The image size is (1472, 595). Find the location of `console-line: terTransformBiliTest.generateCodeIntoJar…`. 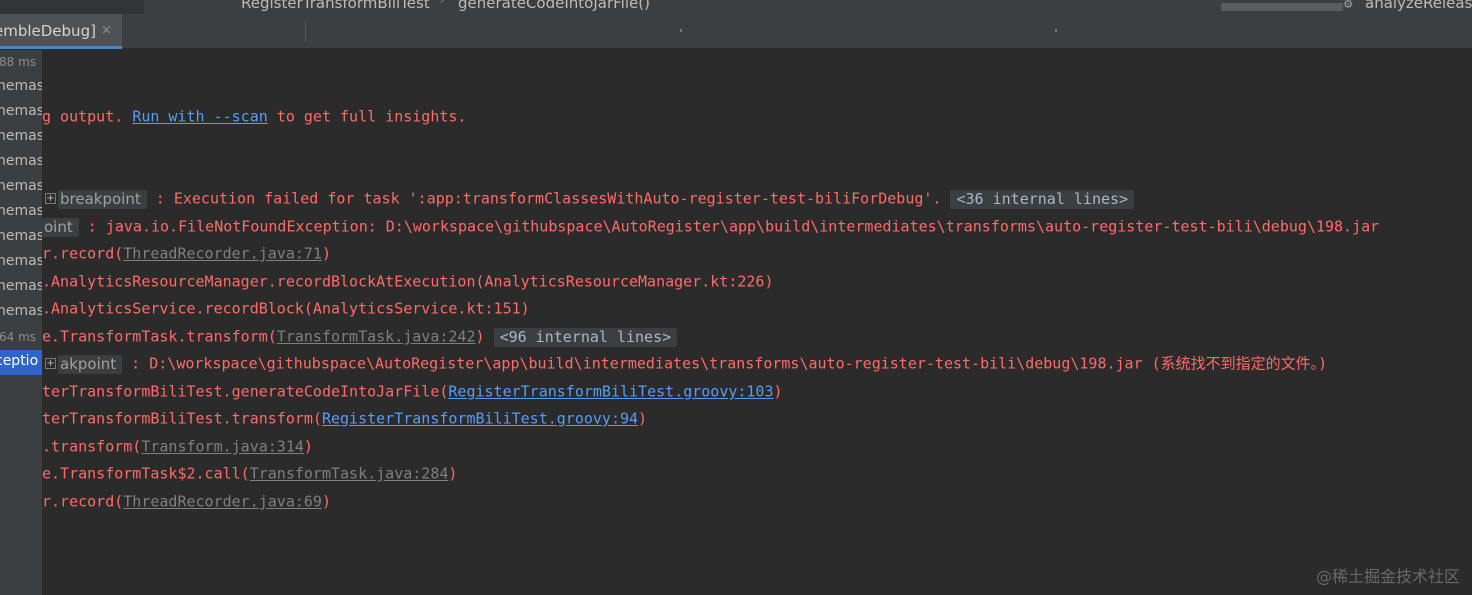

console-line: terTransformBiliTest.generateCodeIntoJar… is located at coordinates (412, 391).